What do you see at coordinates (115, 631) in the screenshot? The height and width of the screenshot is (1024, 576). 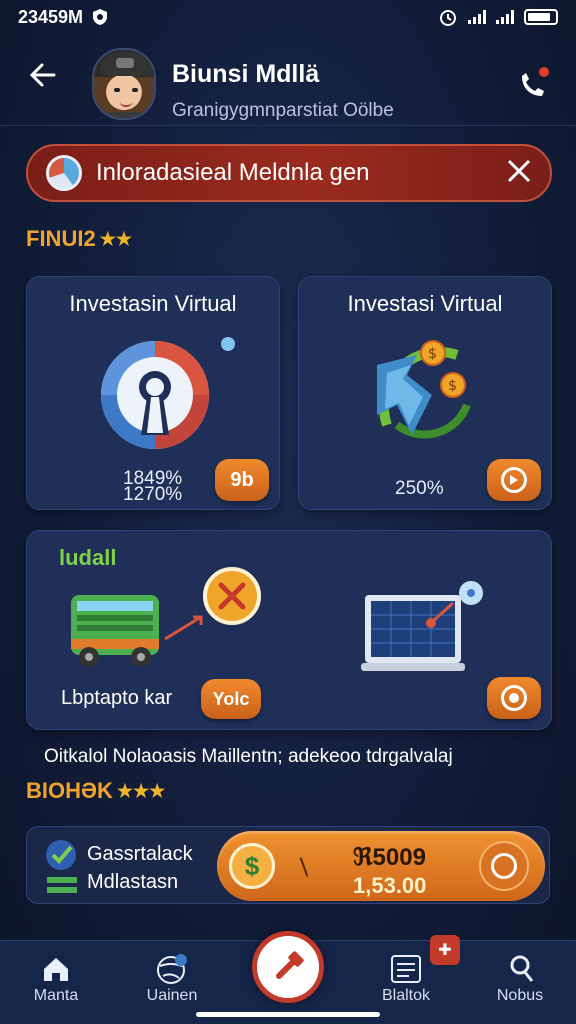 I see `bus-icon` at bounding box center [115, 631].